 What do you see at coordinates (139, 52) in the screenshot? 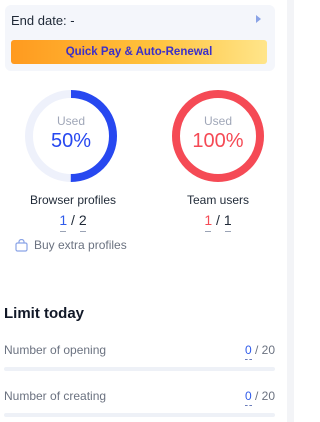
I see `quick-pay-button: Quick Pay & Auto-Renewal` at bounding box center [139, 52].